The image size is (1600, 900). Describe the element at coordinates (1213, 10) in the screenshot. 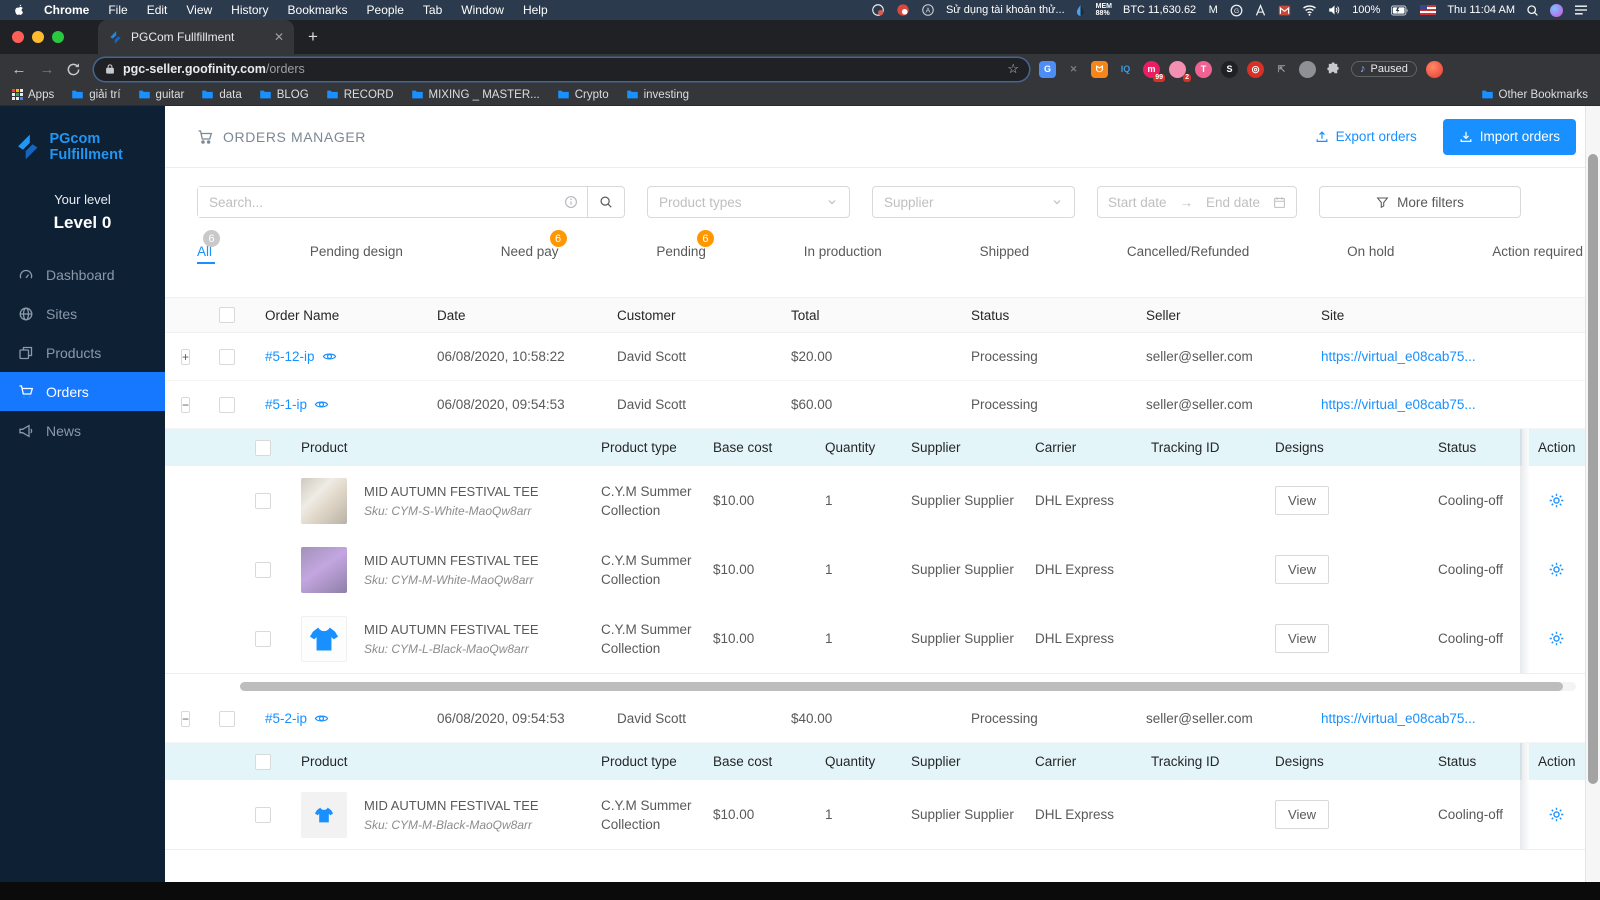

I see `m-script-status-icon: M` at that location.